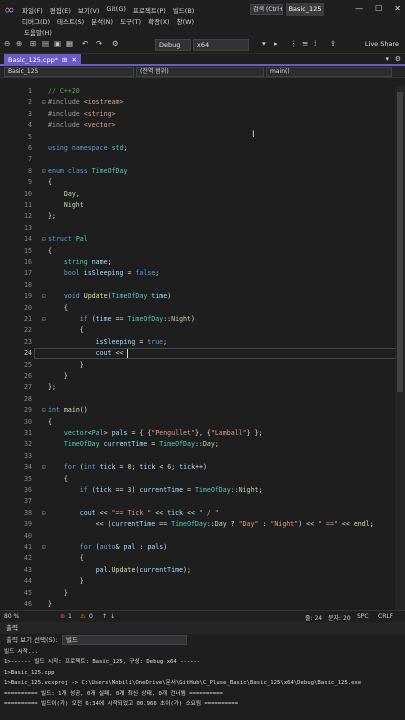  What do you see at coordinates (202, 353) in the screenshot?
I see `code-line: 24 cout <<` at bounding box center [202, 353].